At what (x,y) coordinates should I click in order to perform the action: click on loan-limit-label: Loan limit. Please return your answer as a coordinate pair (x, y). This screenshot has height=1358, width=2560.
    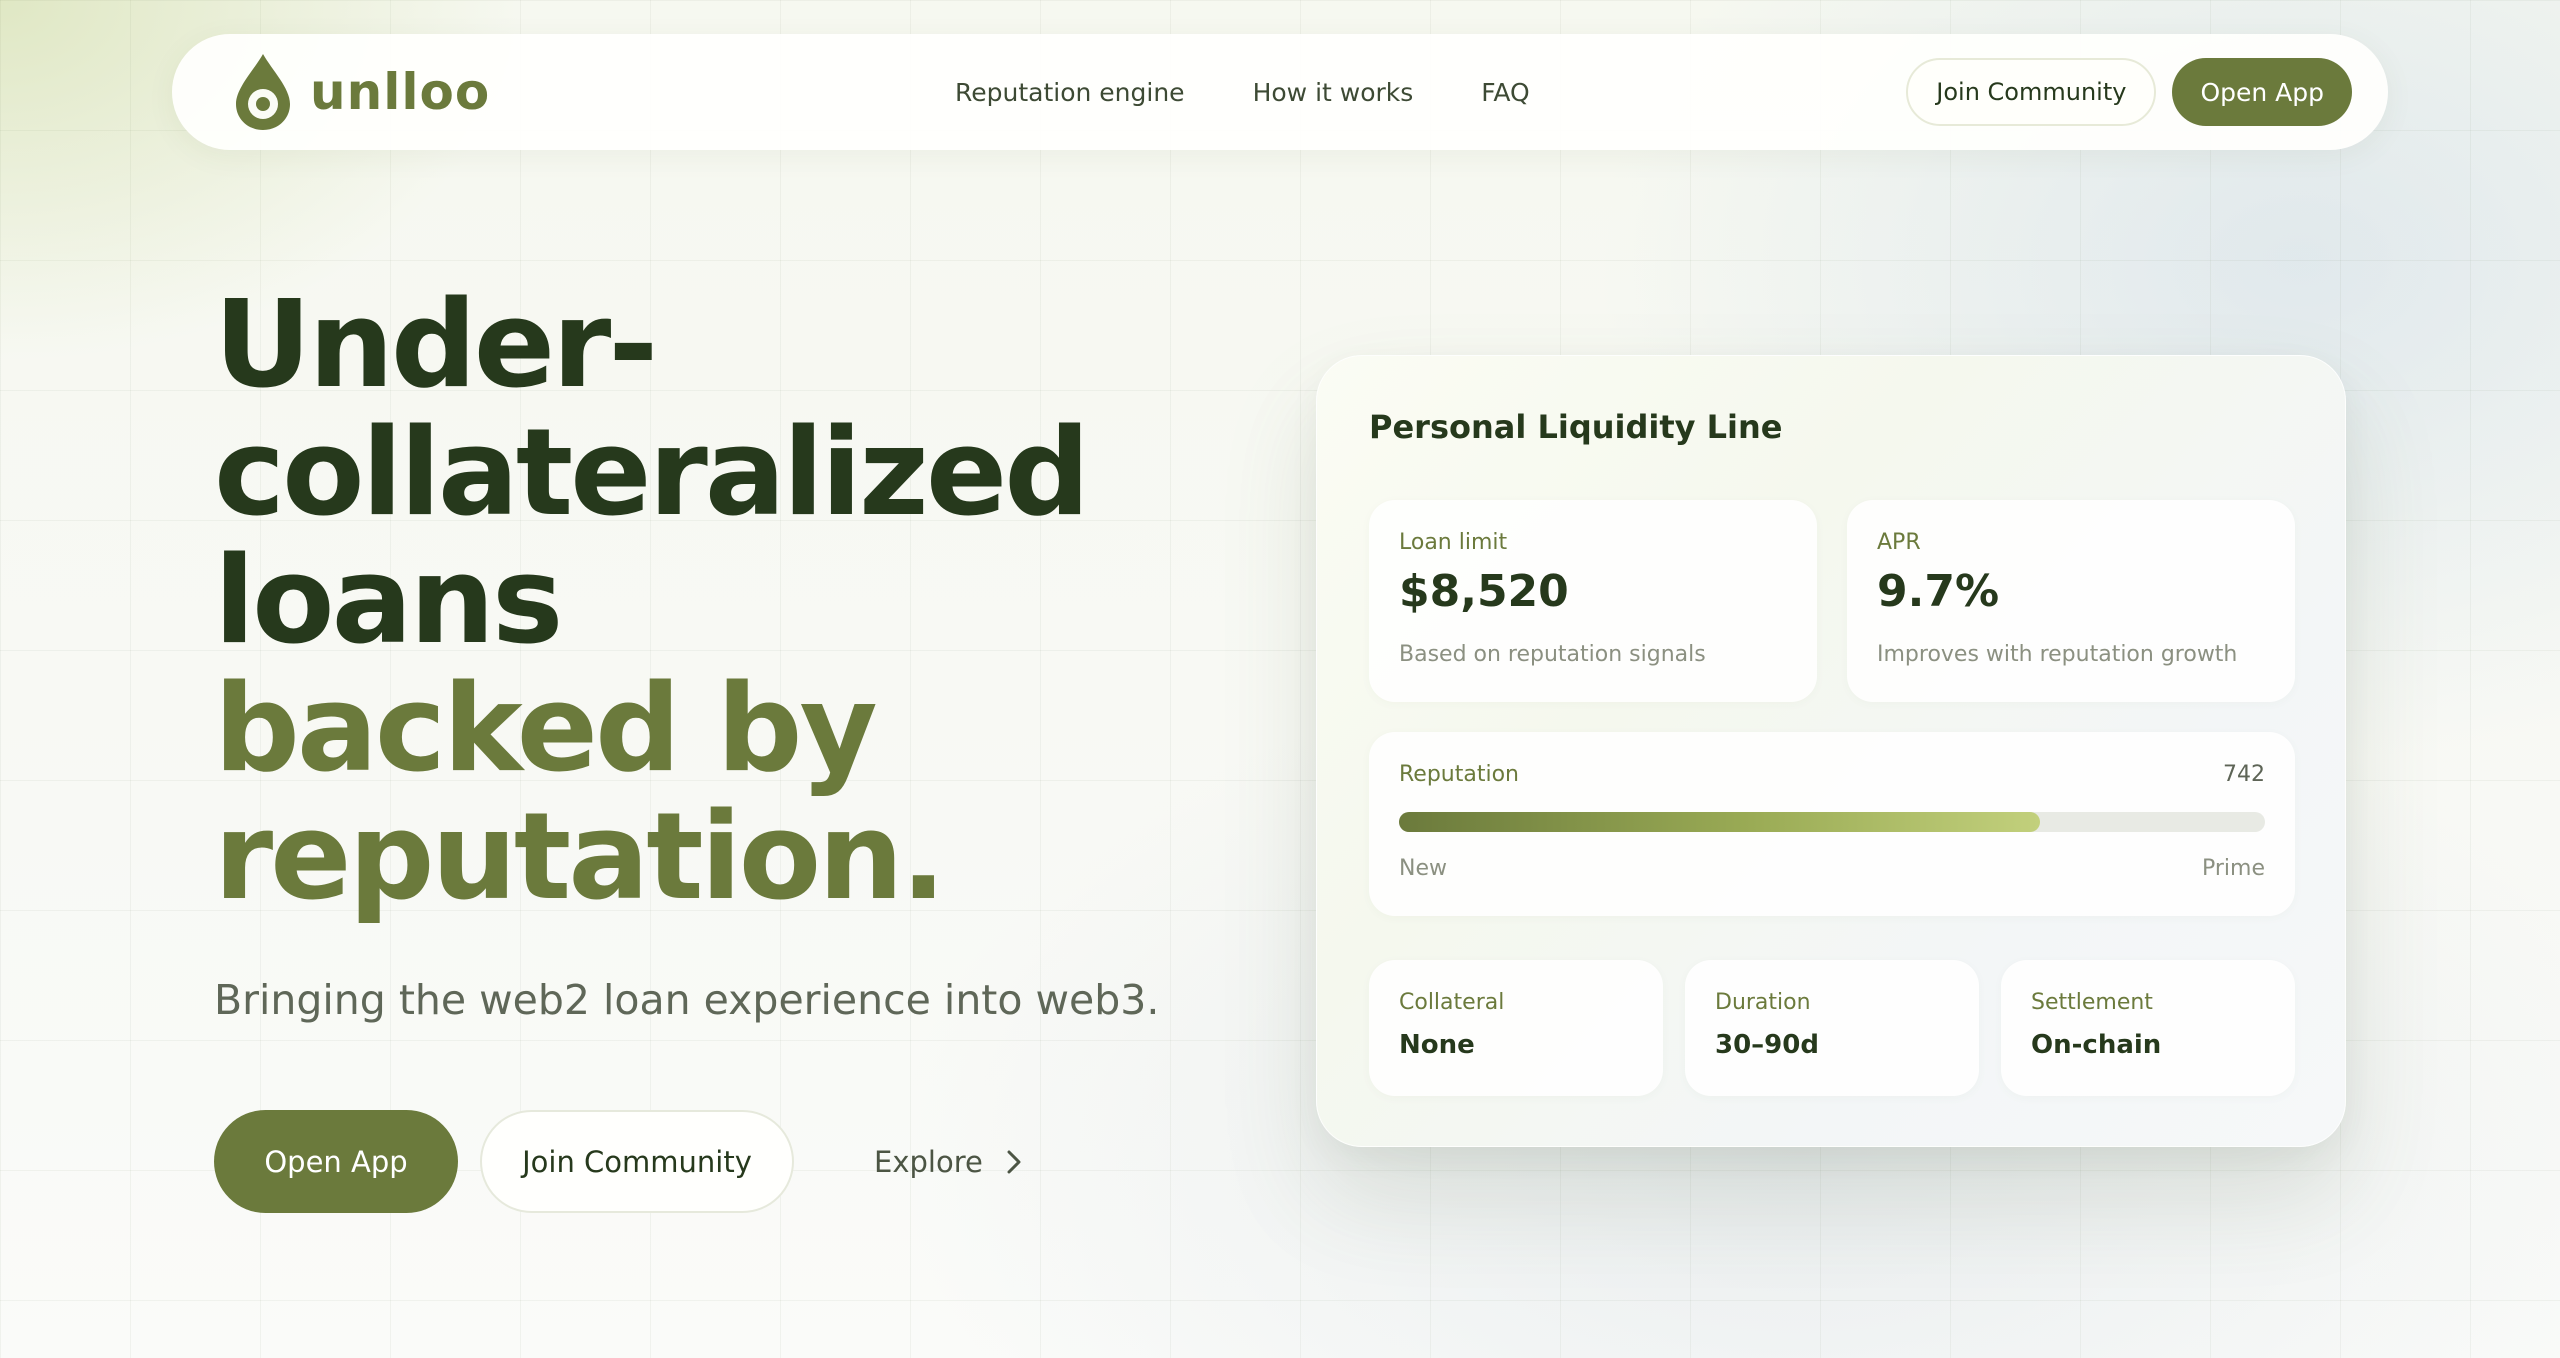
    Looking at the image, I should click on (1453, 542).